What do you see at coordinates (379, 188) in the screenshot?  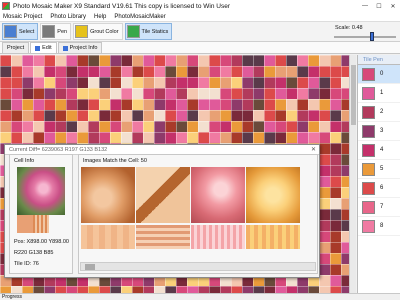 I see `tile-pen-item: 6` at bounding box center [379, 188].